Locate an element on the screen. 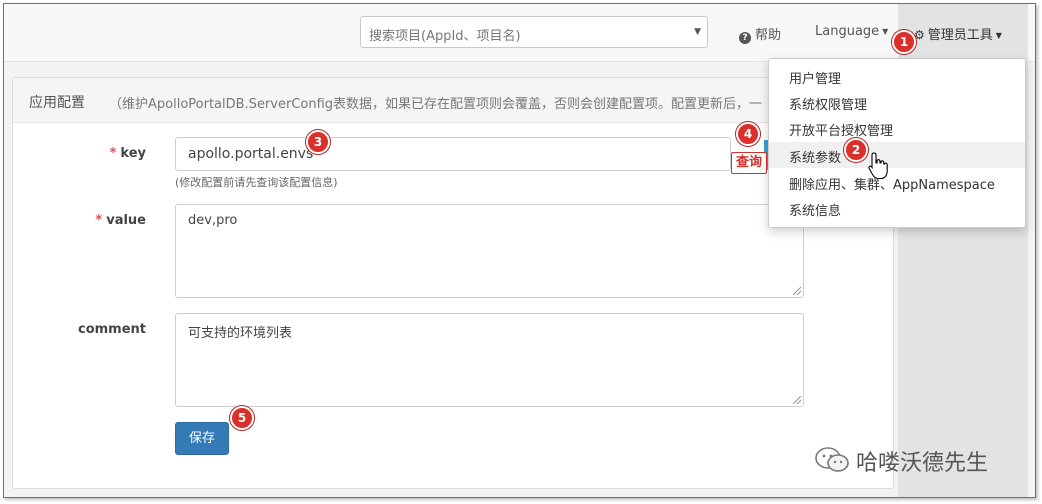 The image size is (1042, 504). admin-tools-menu: ⚙ 管理员工具 ▼ is located at coordinates (963, 32).